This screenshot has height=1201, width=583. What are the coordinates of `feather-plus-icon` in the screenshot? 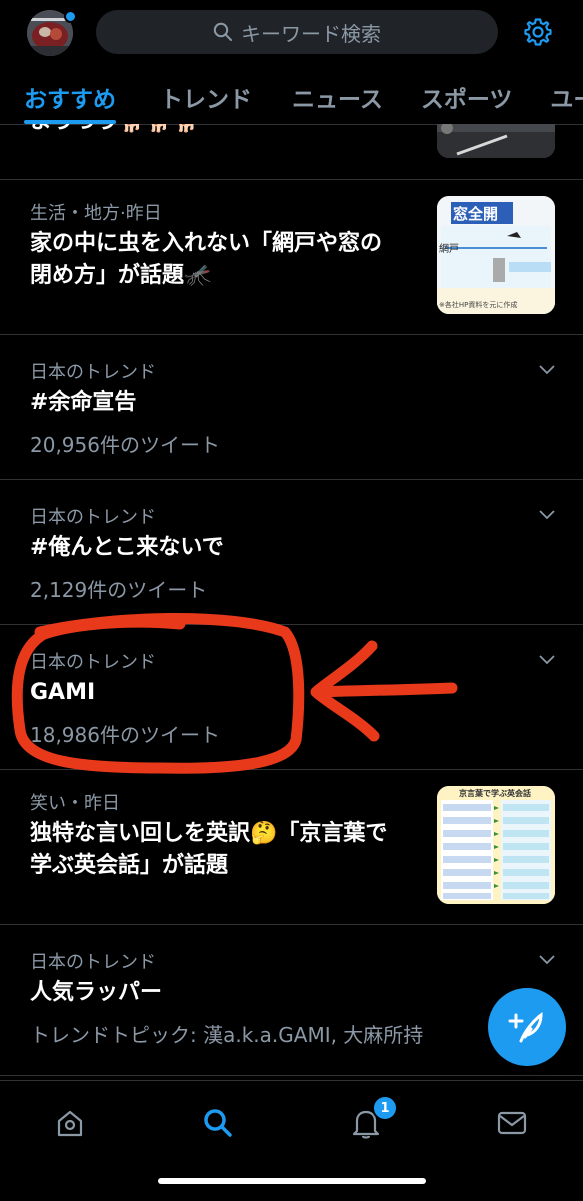 It's located at (525, 1027).